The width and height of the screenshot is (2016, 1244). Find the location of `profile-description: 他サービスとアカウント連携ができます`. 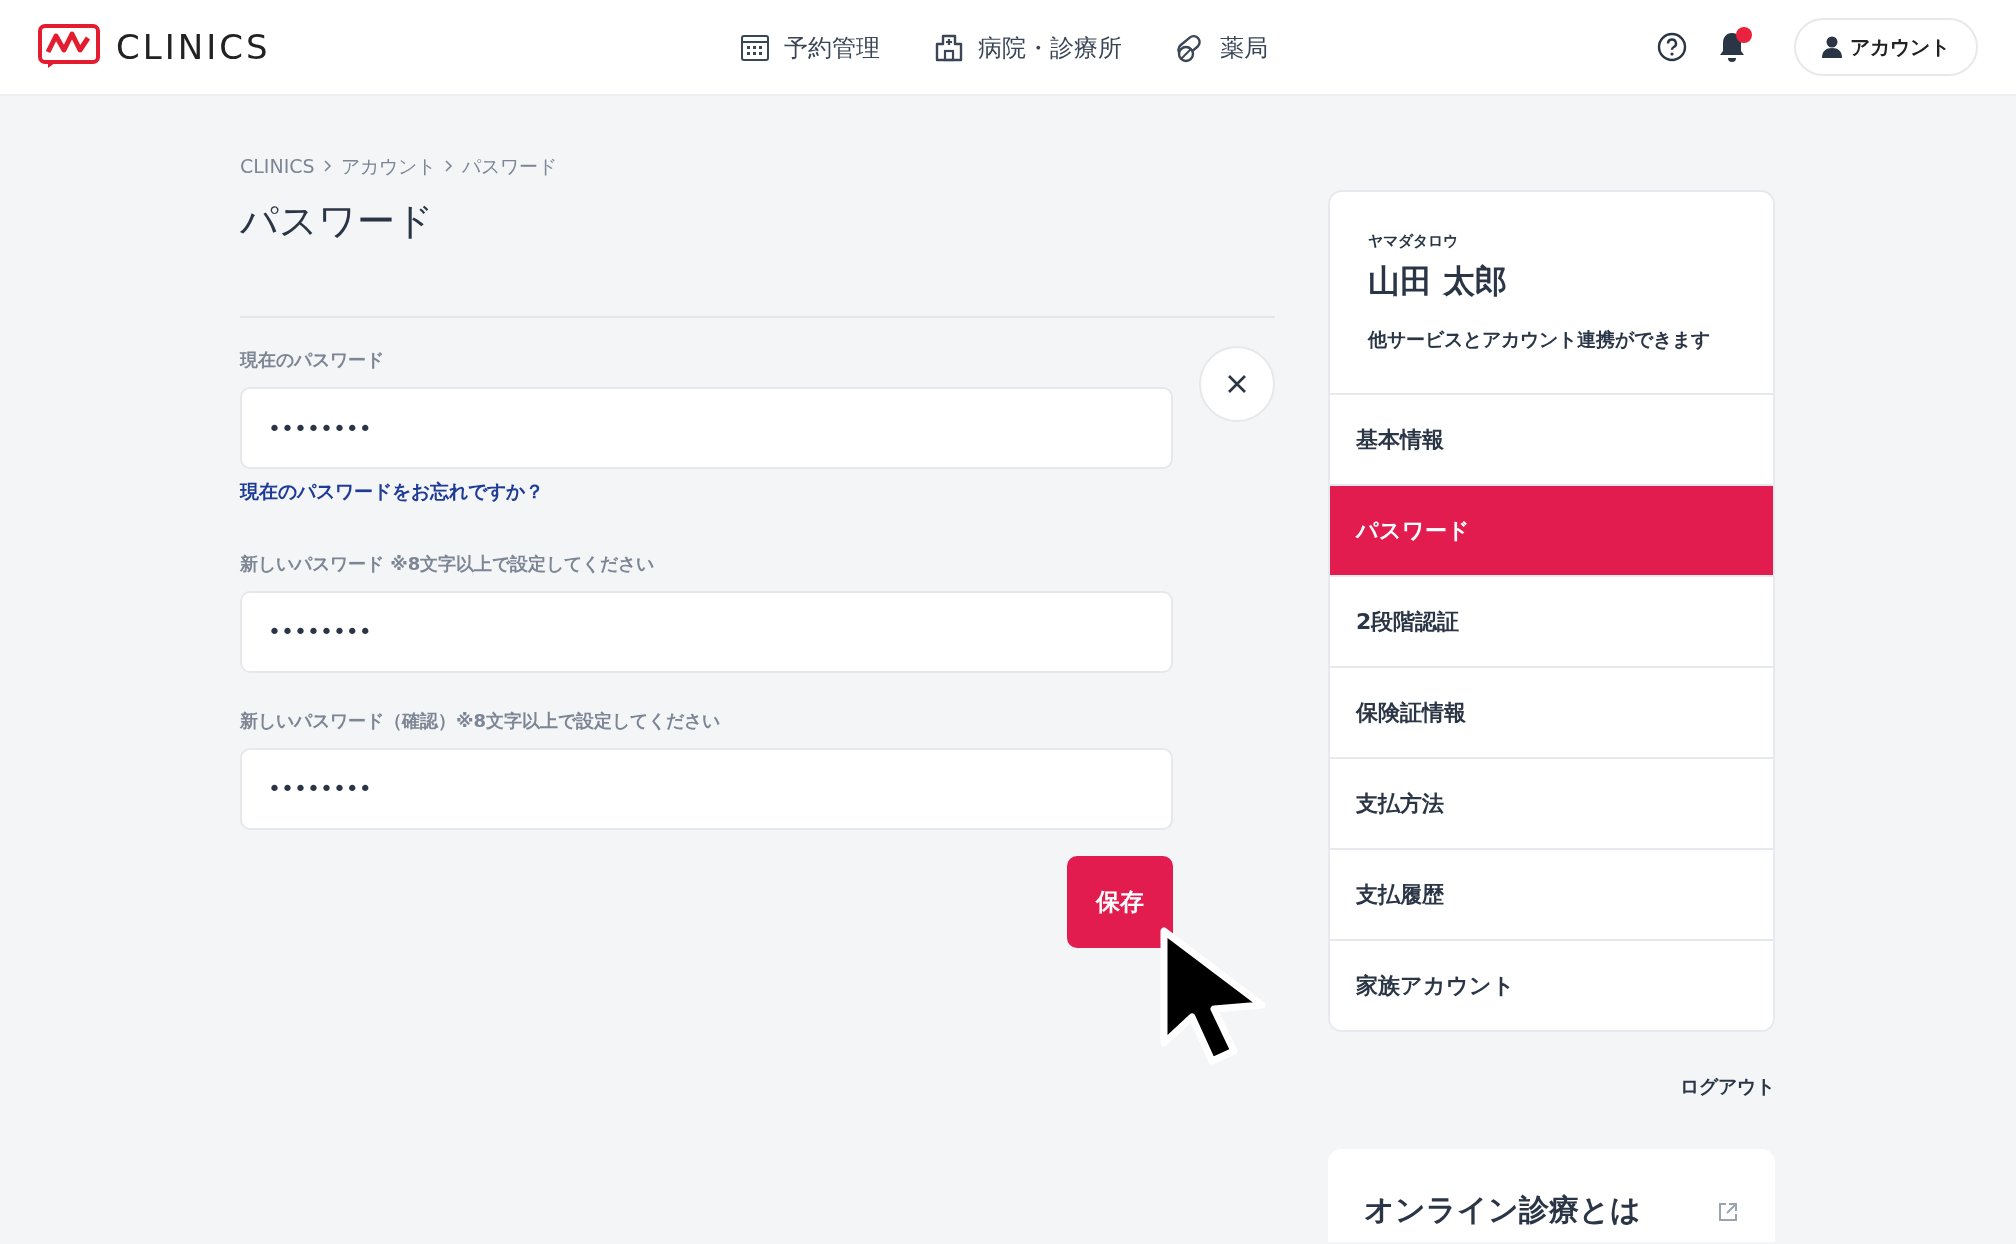

profile-description: 他サービスとアカウント連携ができます is located at coordinates (1539, 339).